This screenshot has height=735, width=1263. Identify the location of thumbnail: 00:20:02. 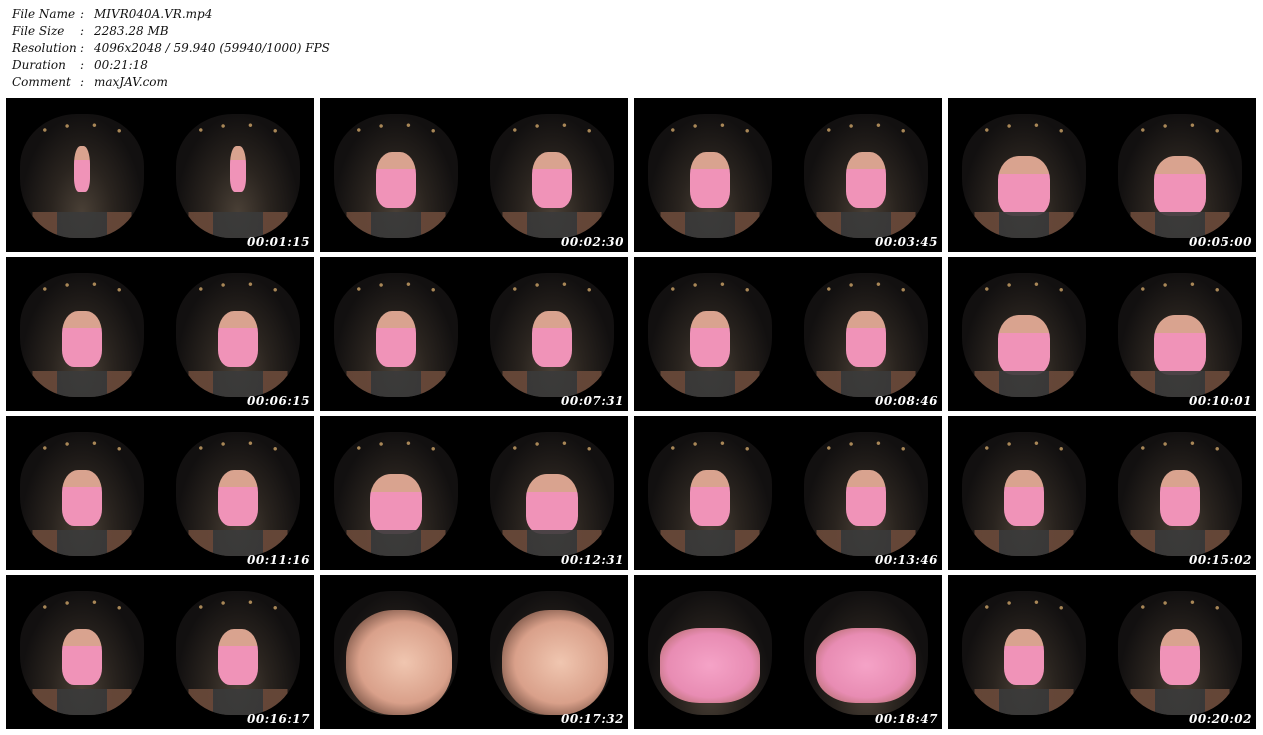
(1102, 652).